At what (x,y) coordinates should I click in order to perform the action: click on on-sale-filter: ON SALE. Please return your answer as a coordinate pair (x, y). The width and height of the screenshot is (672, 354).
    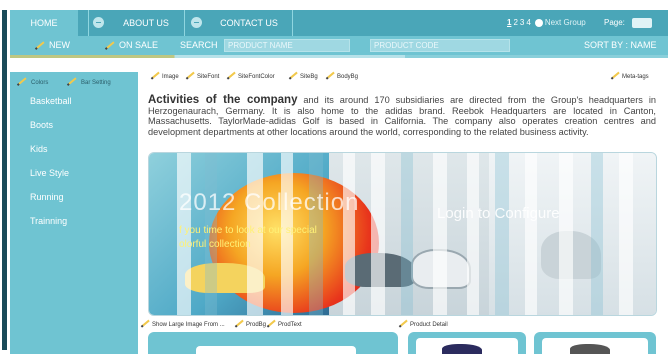
    Looking at the image, I should click on (132, 45).